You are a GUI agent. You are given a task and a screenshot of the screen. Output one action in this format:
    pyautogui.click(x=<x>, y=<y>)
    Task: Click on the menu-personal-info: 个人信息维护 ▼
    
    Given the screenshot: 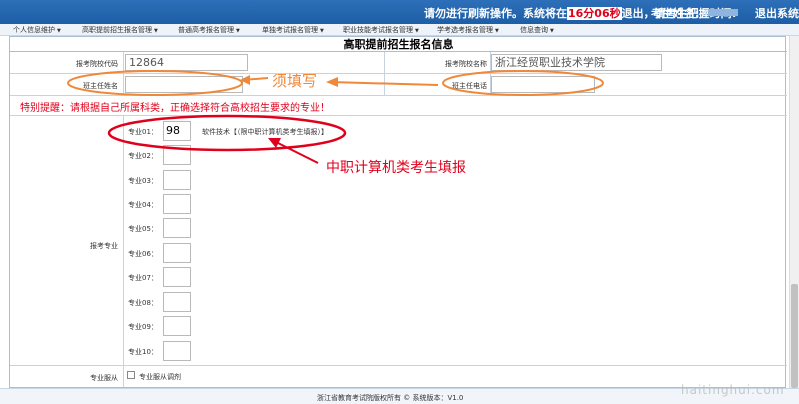 What is the action you would take?
    pyautogui.click(x=37, y=30)
    